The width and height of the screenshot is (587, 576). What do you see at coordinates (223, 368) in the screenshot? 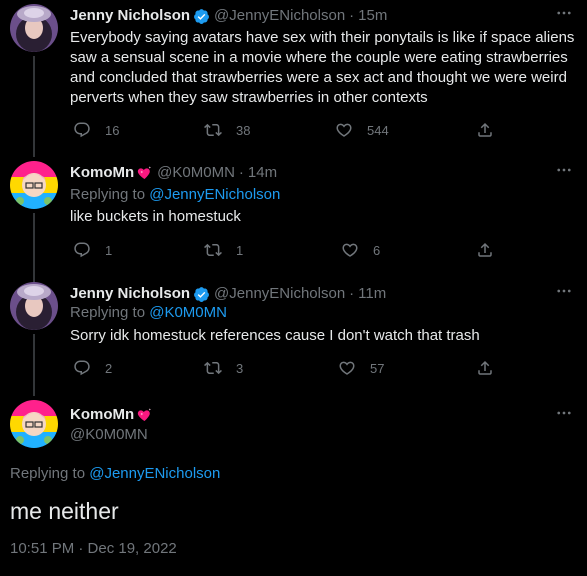
I see `retweet-button: 3` at bounding box center [223, 368].